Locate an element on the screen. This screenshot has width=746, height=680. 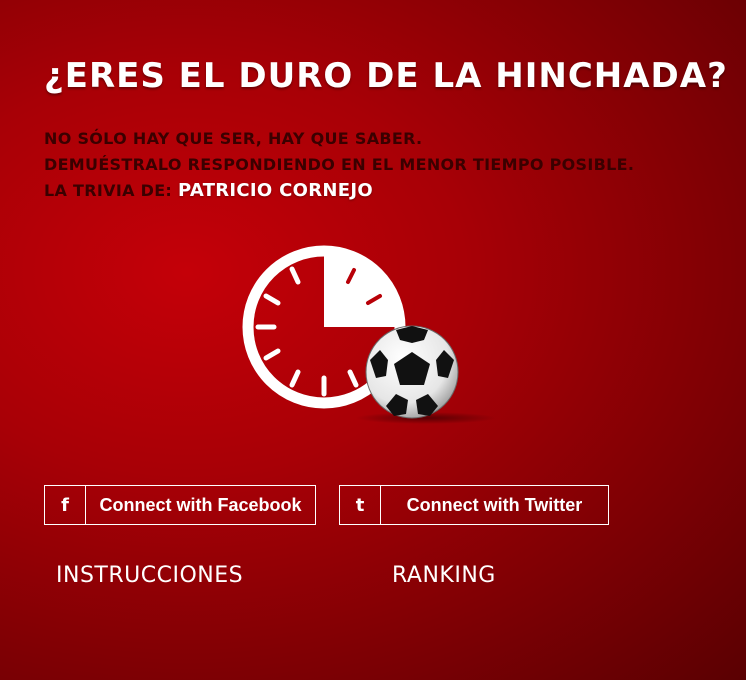
hero-illustration is located at coordinates (366, 336).